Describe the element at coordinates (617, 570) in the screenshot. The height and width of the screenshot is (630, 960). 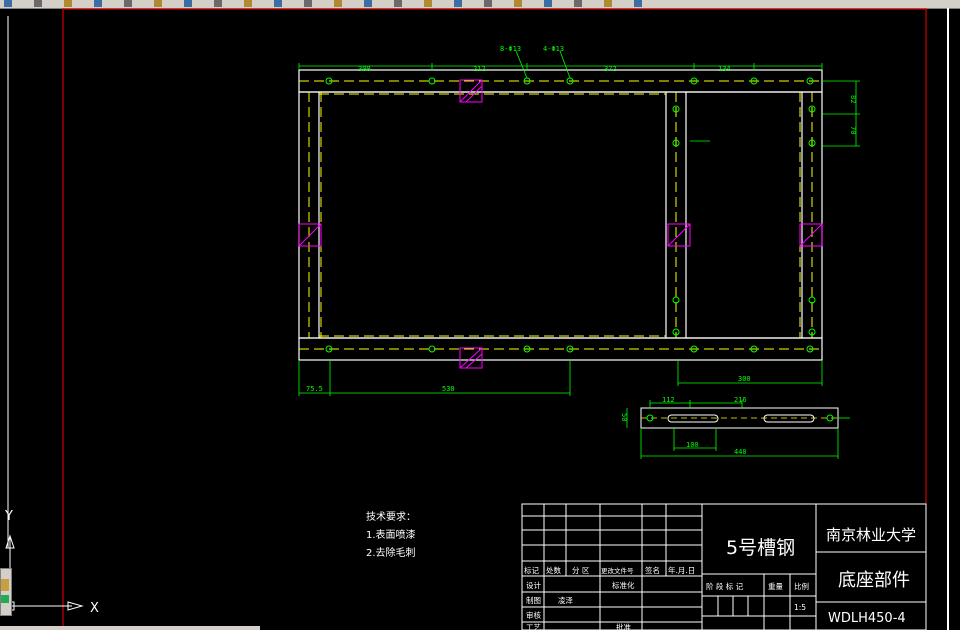
I see `hdr-gengai: 更改文件号` at that location.